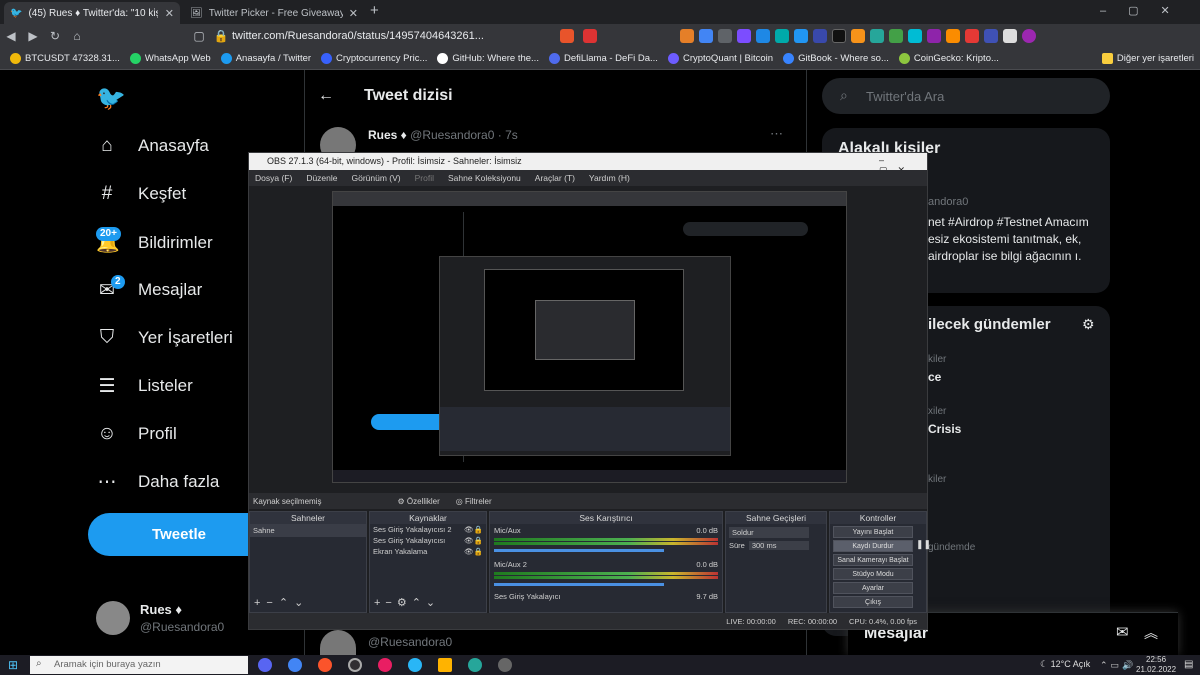  I want to click on scenes-dock: Sahneler Sahne +−⌃⌄, so click(308, 562).